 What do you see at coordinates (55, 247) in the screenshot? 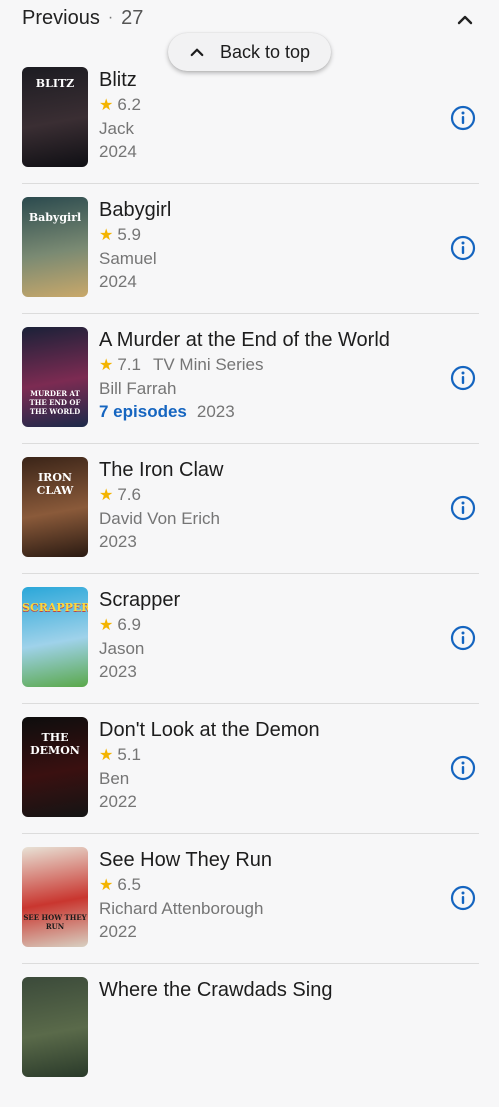
I see `poster-image: Babygirl` at bounding box center [55, 247].